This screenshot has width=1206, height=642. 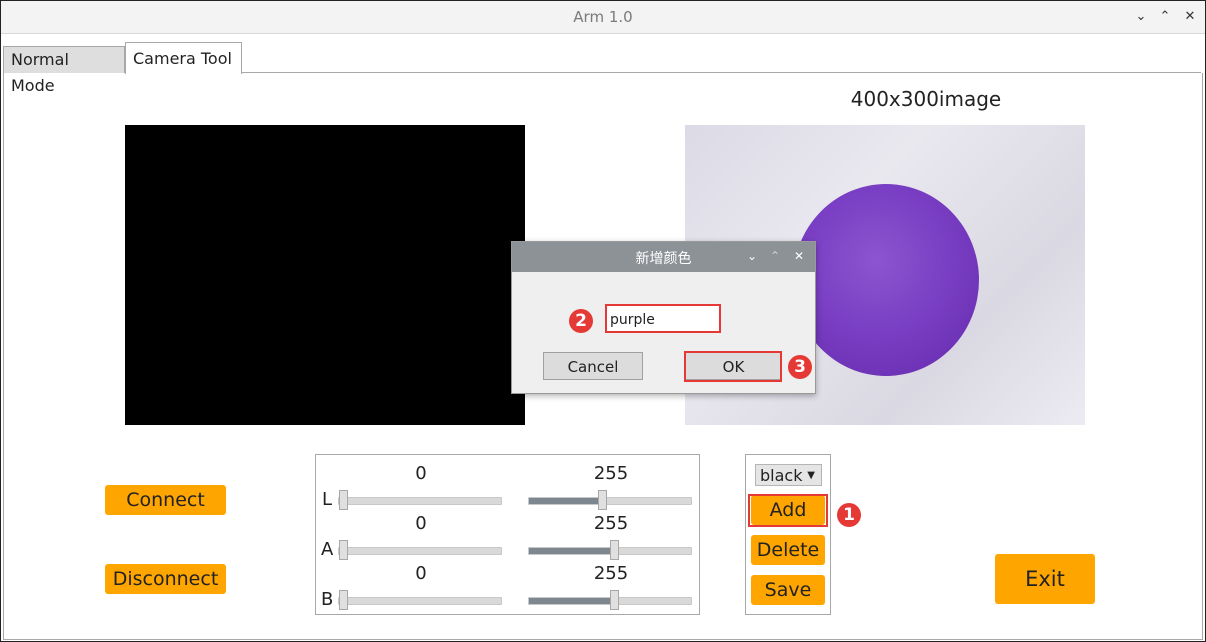 I want to click on b-max-thumb, so click(x=614, y=600).